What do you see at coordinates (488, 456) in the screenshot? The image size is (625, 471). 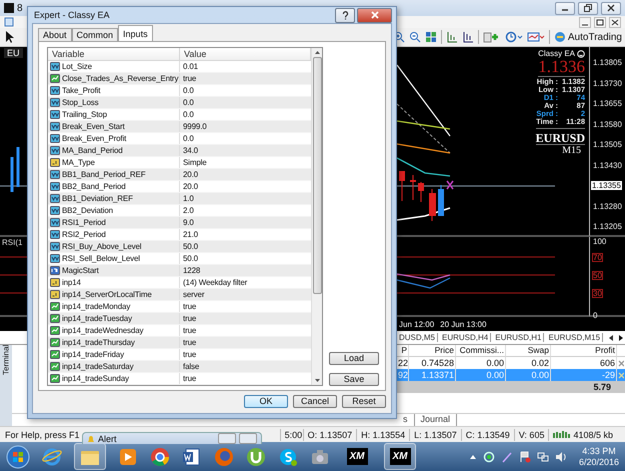 I see `sync-icon` at bounding box center [488, 456].